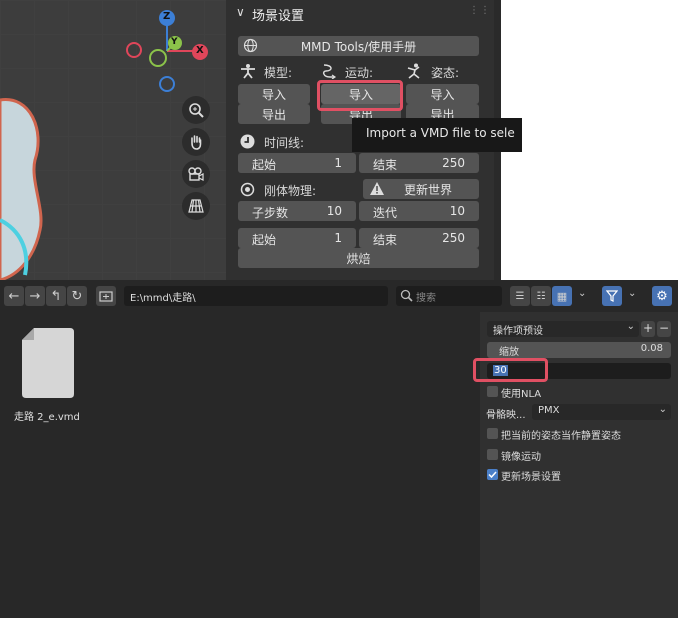  Describe the element at coordinates (297, 238) in the screenshot. I see `cache-start-field: 起始 1` at that location.